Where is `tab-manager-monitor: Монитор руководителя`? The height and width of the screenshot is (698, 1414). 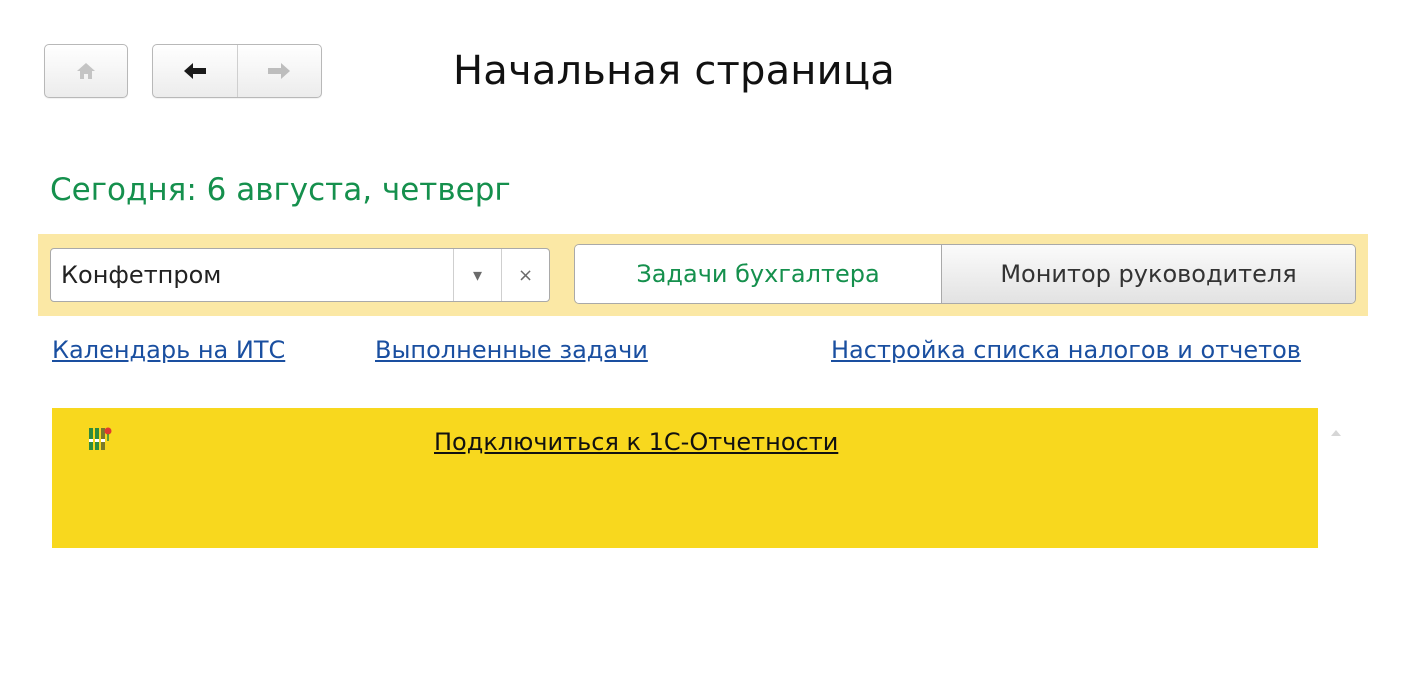
tab-manager-monitor: Монитор руководителя is located at coordinates (1148, 274).